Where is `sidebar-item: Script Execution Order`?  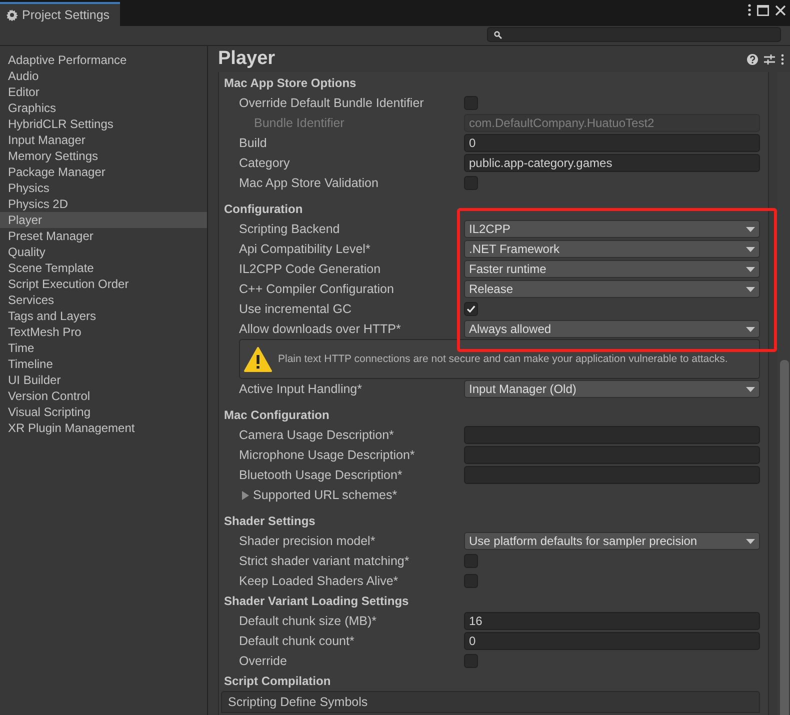 sidebar-item: Script Execution Order is located at coordinates (103, 284).